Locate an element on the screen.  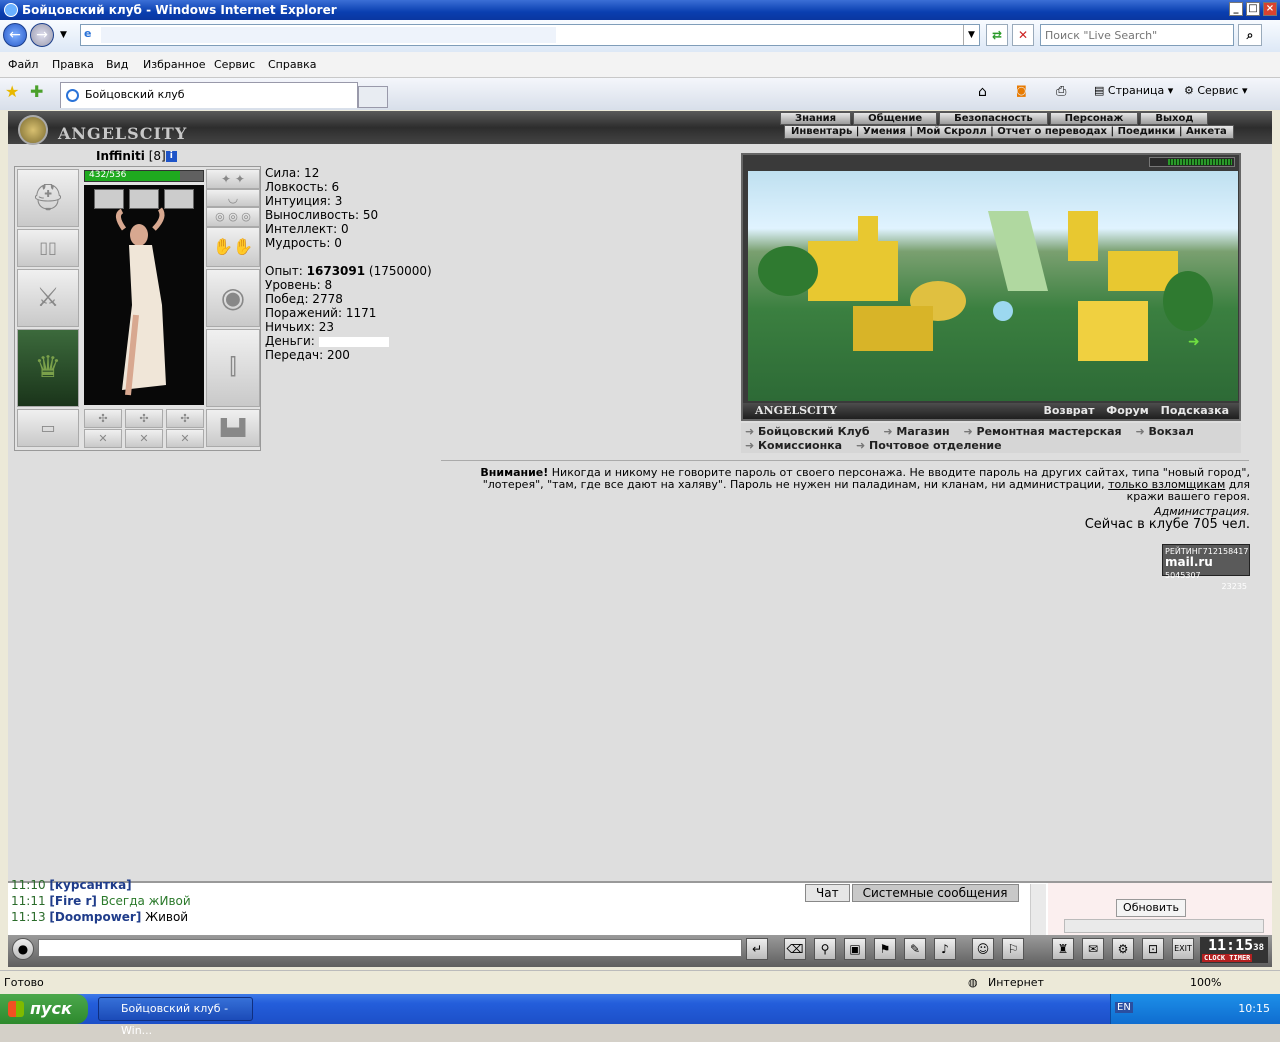
boots-slot: ▙▟ is located at coordinates (233, 428).